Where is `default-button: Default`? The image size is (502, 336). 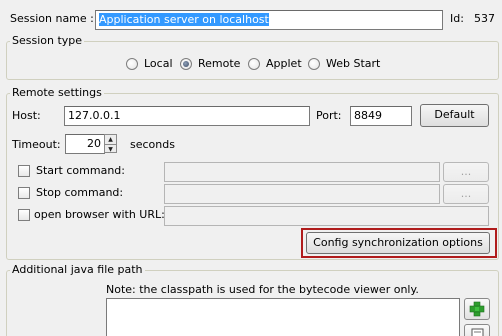
default-button: Default is located at coordinates (454, 115).